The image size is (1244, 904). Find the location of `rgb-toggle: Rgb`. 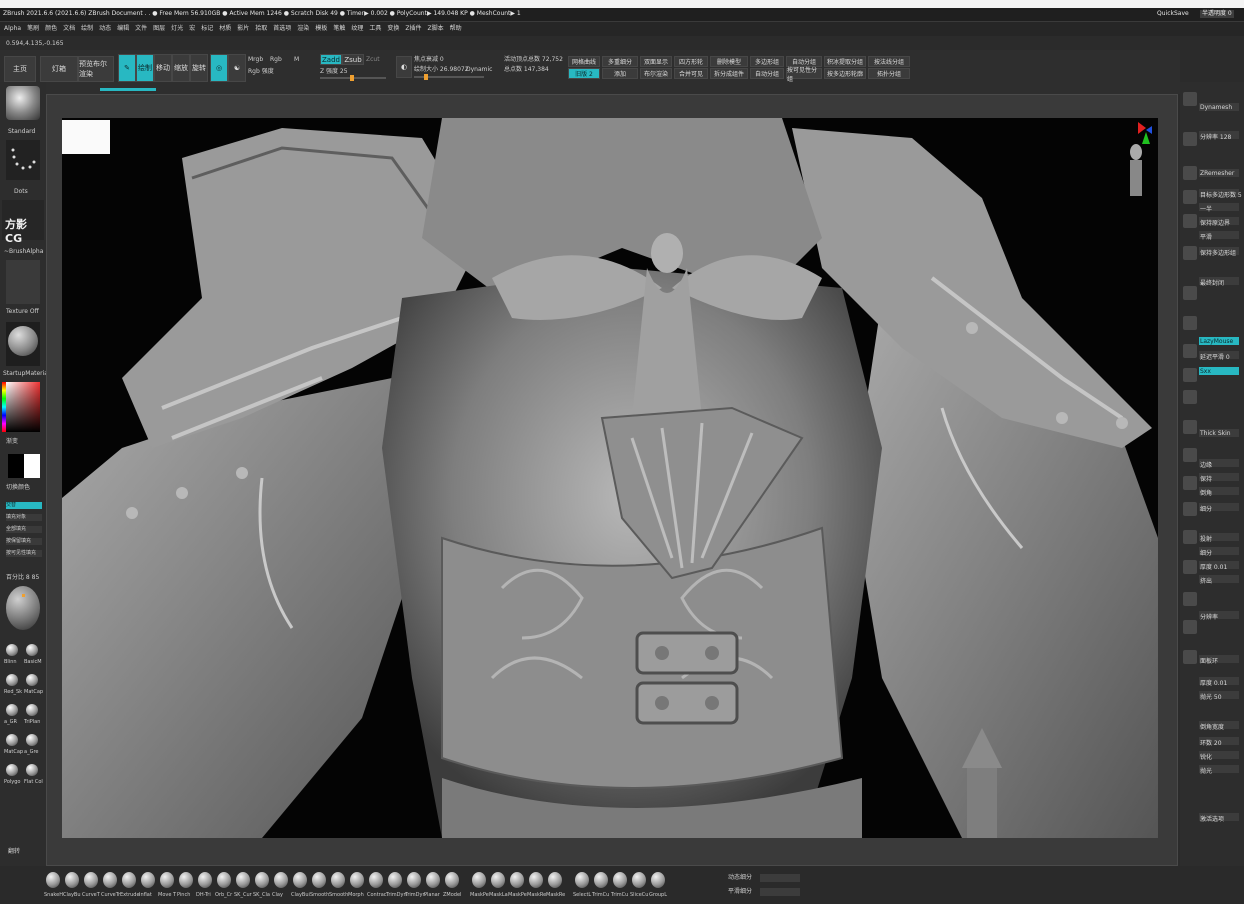

rgb-toggle: Rgb is located at coordinates (276, 60).